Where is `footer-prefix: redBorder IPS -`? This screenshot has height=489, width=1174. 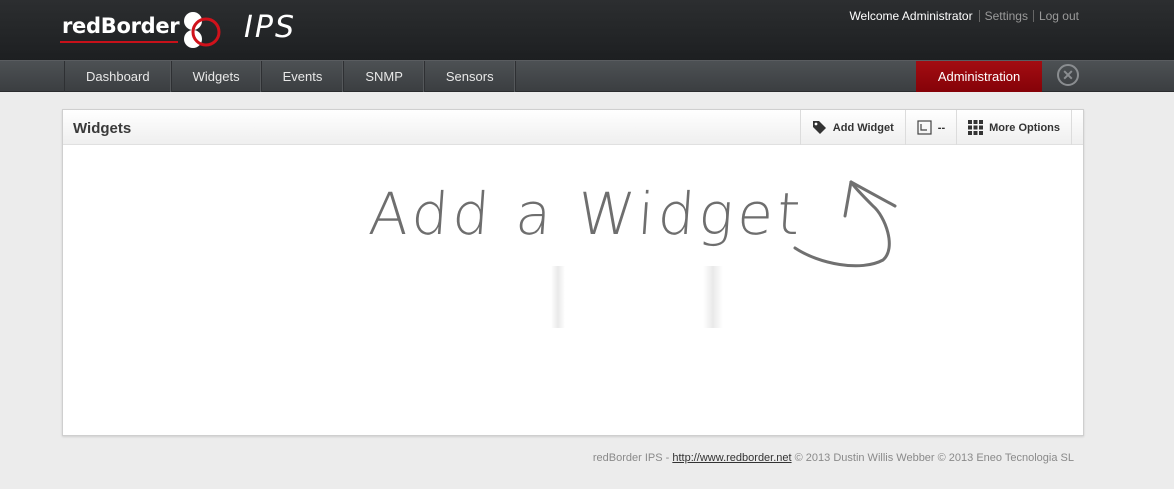 footer-prefix: redBorder IPS - is located at coordinates (632, 458).